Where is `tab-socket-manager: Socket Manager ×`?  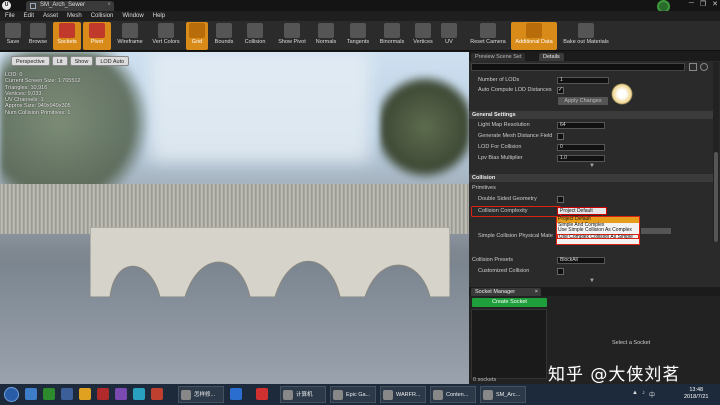 tab-socket-manager: Socket Manager × is located at coordinates (506, 292).